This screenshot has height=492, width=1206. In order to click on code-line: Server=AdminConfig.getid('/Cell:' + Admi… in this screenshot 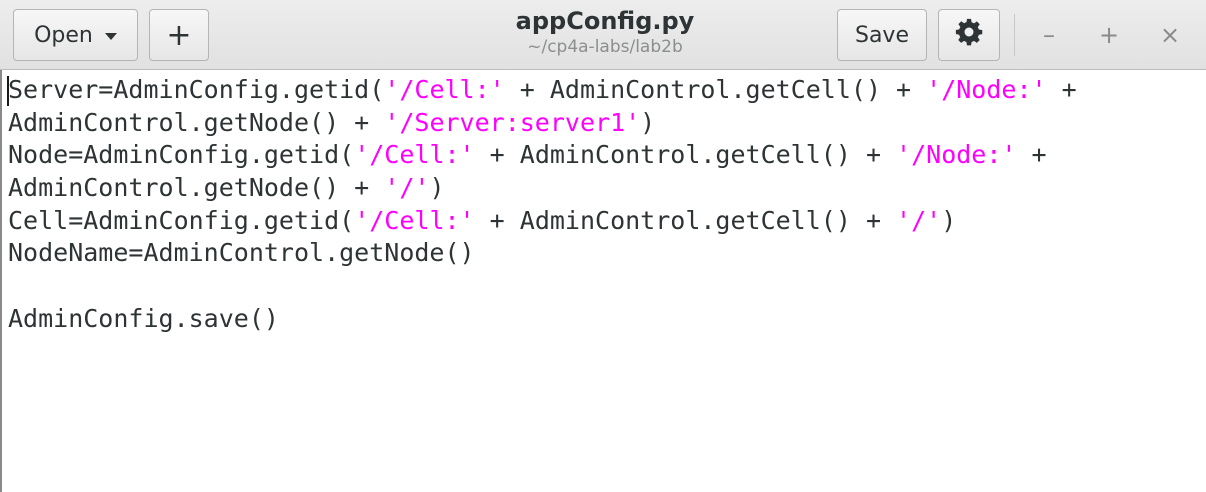, I will do `click(607, 90)`.